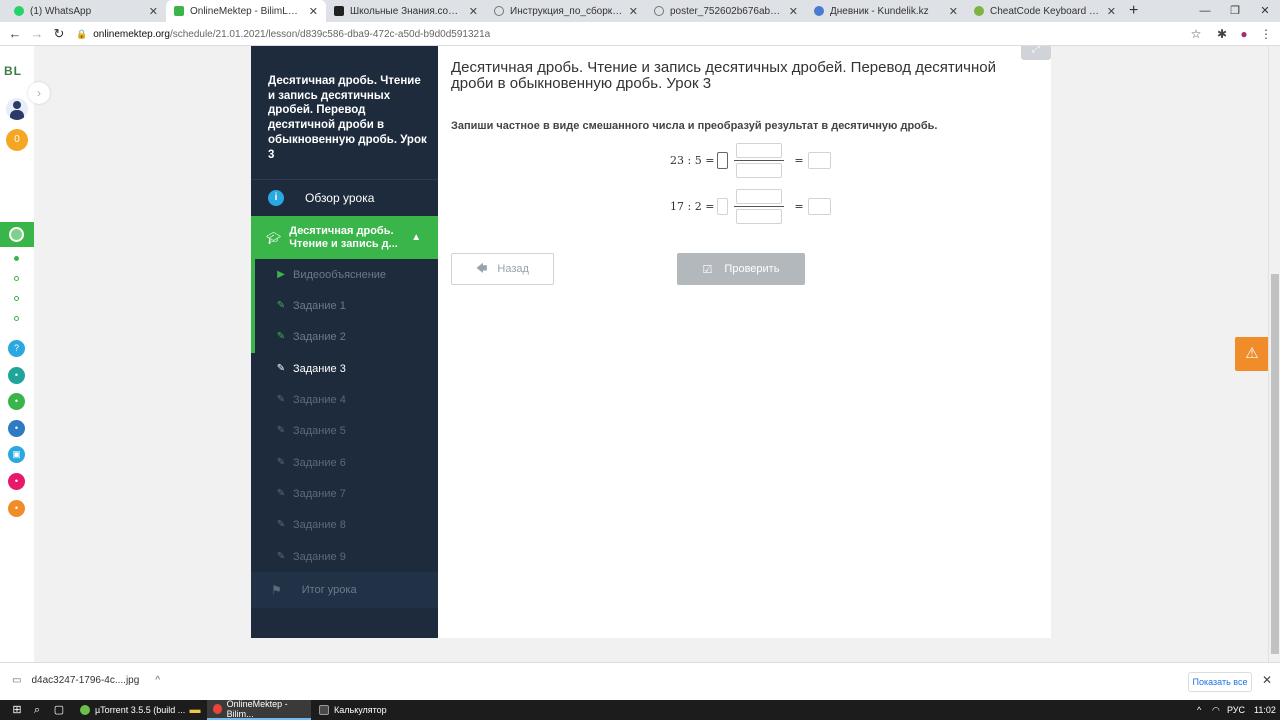  Describe the element at coordinates (276, 590) in the screenshot. I see `flag-icon: ⚑` at that location.